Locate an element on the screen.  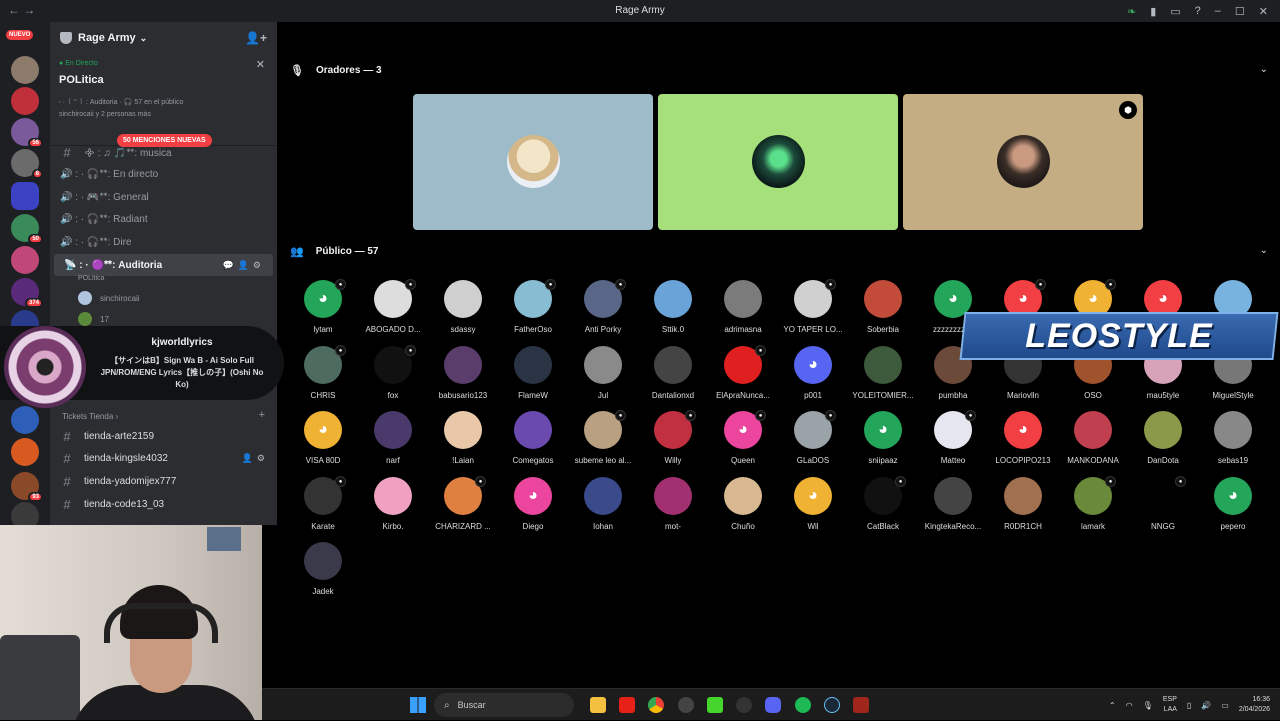
audience-member: ● Karate is located at coordinates (323, 507).